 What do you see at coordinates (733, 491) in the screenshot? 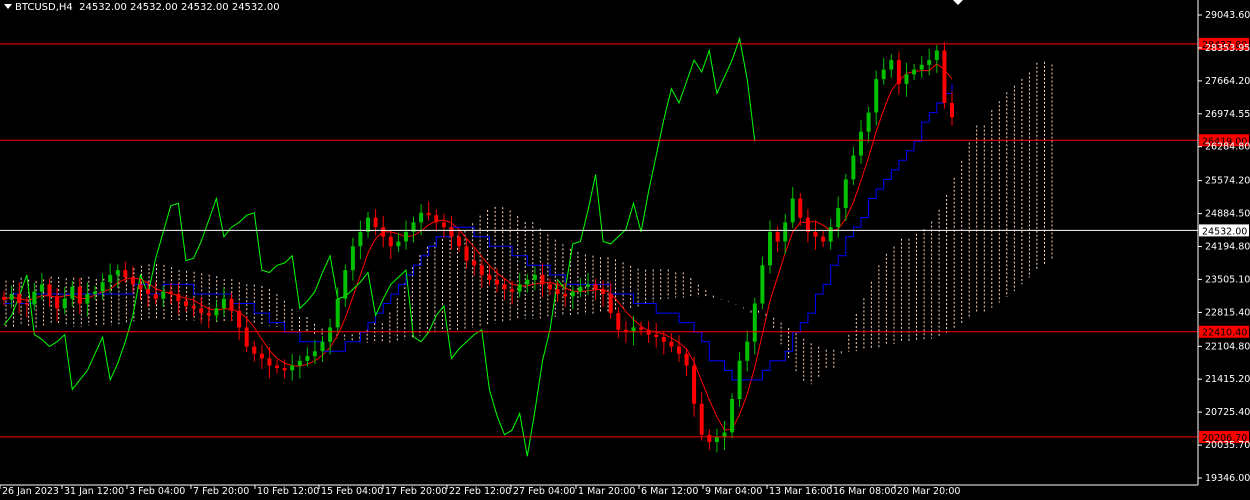
I see `x-tick-label: 9 Mar 04:00` at bounding box center [733, 491].